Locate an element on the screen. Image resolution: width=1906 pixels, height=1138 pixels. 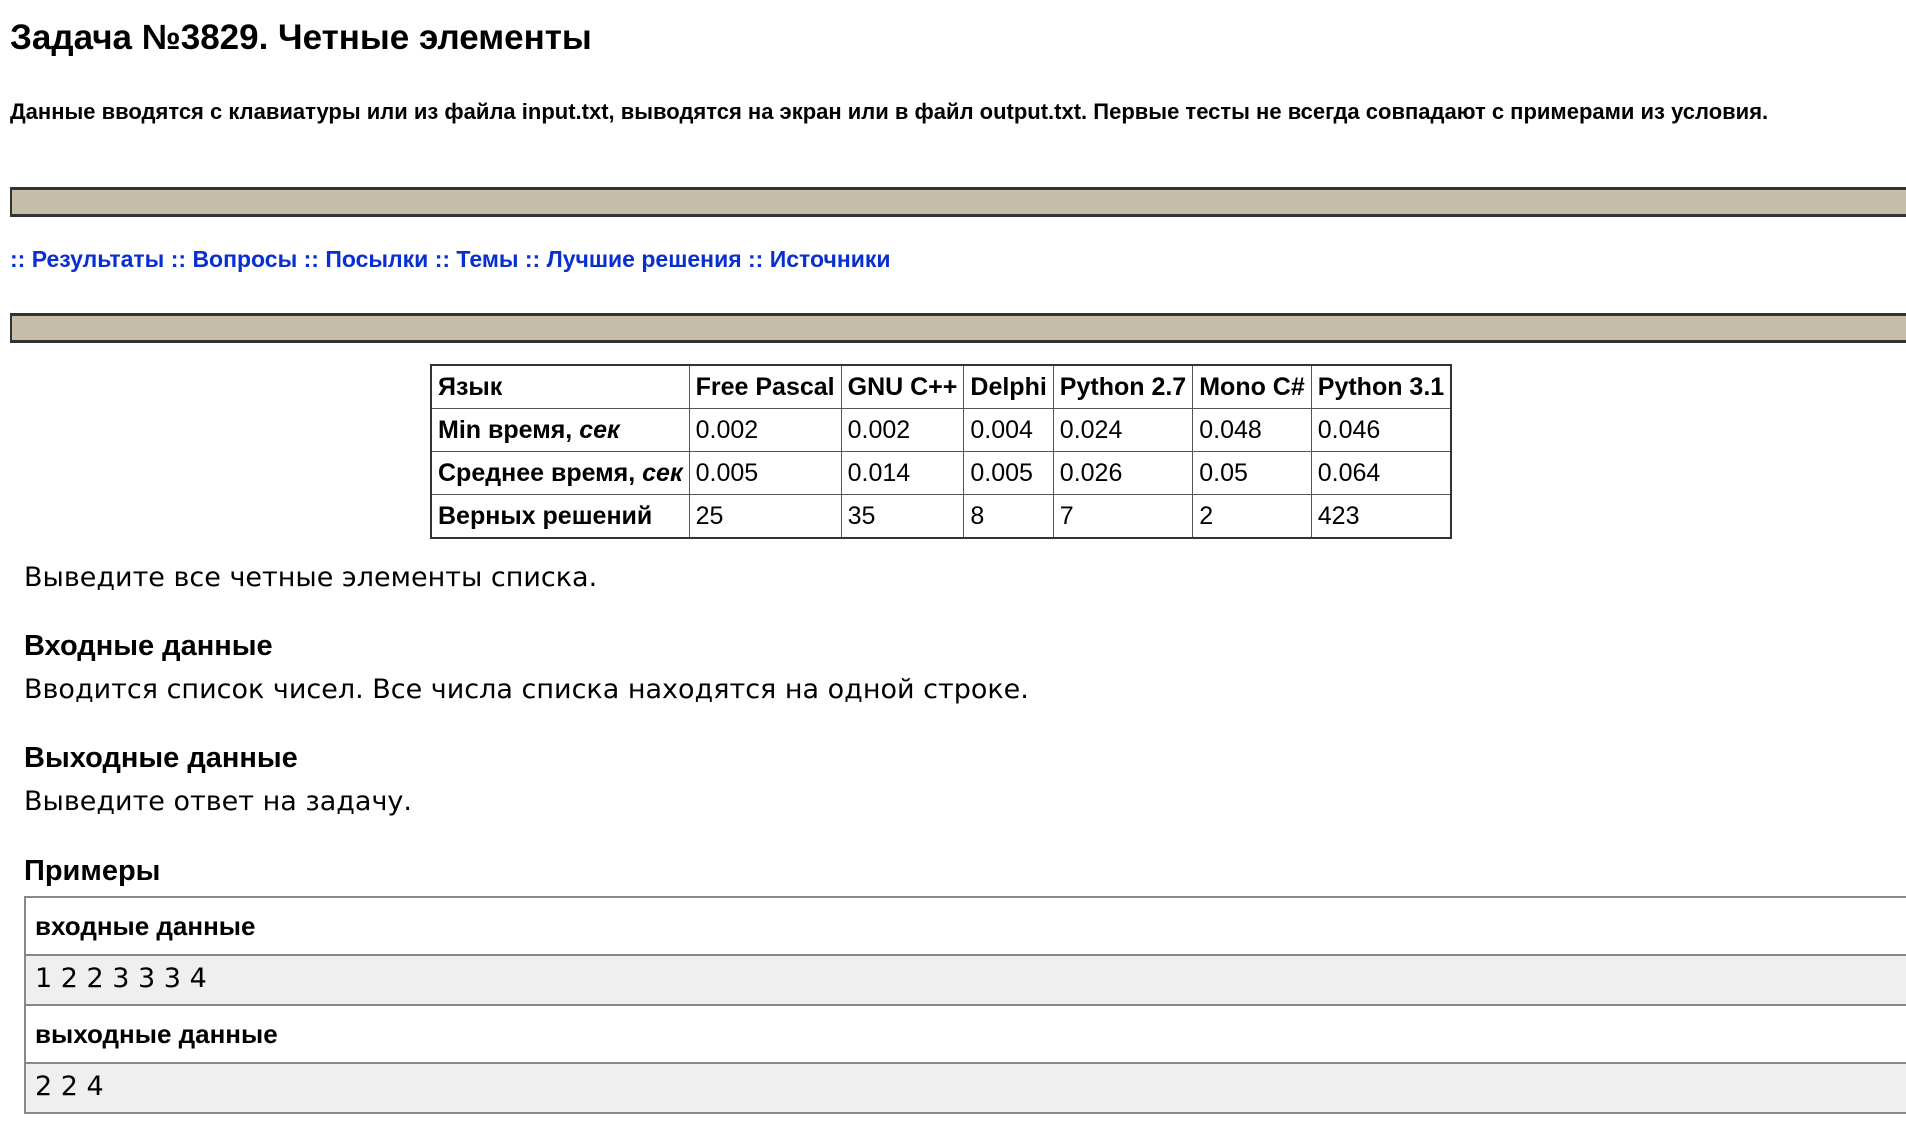
value-cell: 0.014 is located at coordinates (902, 473).